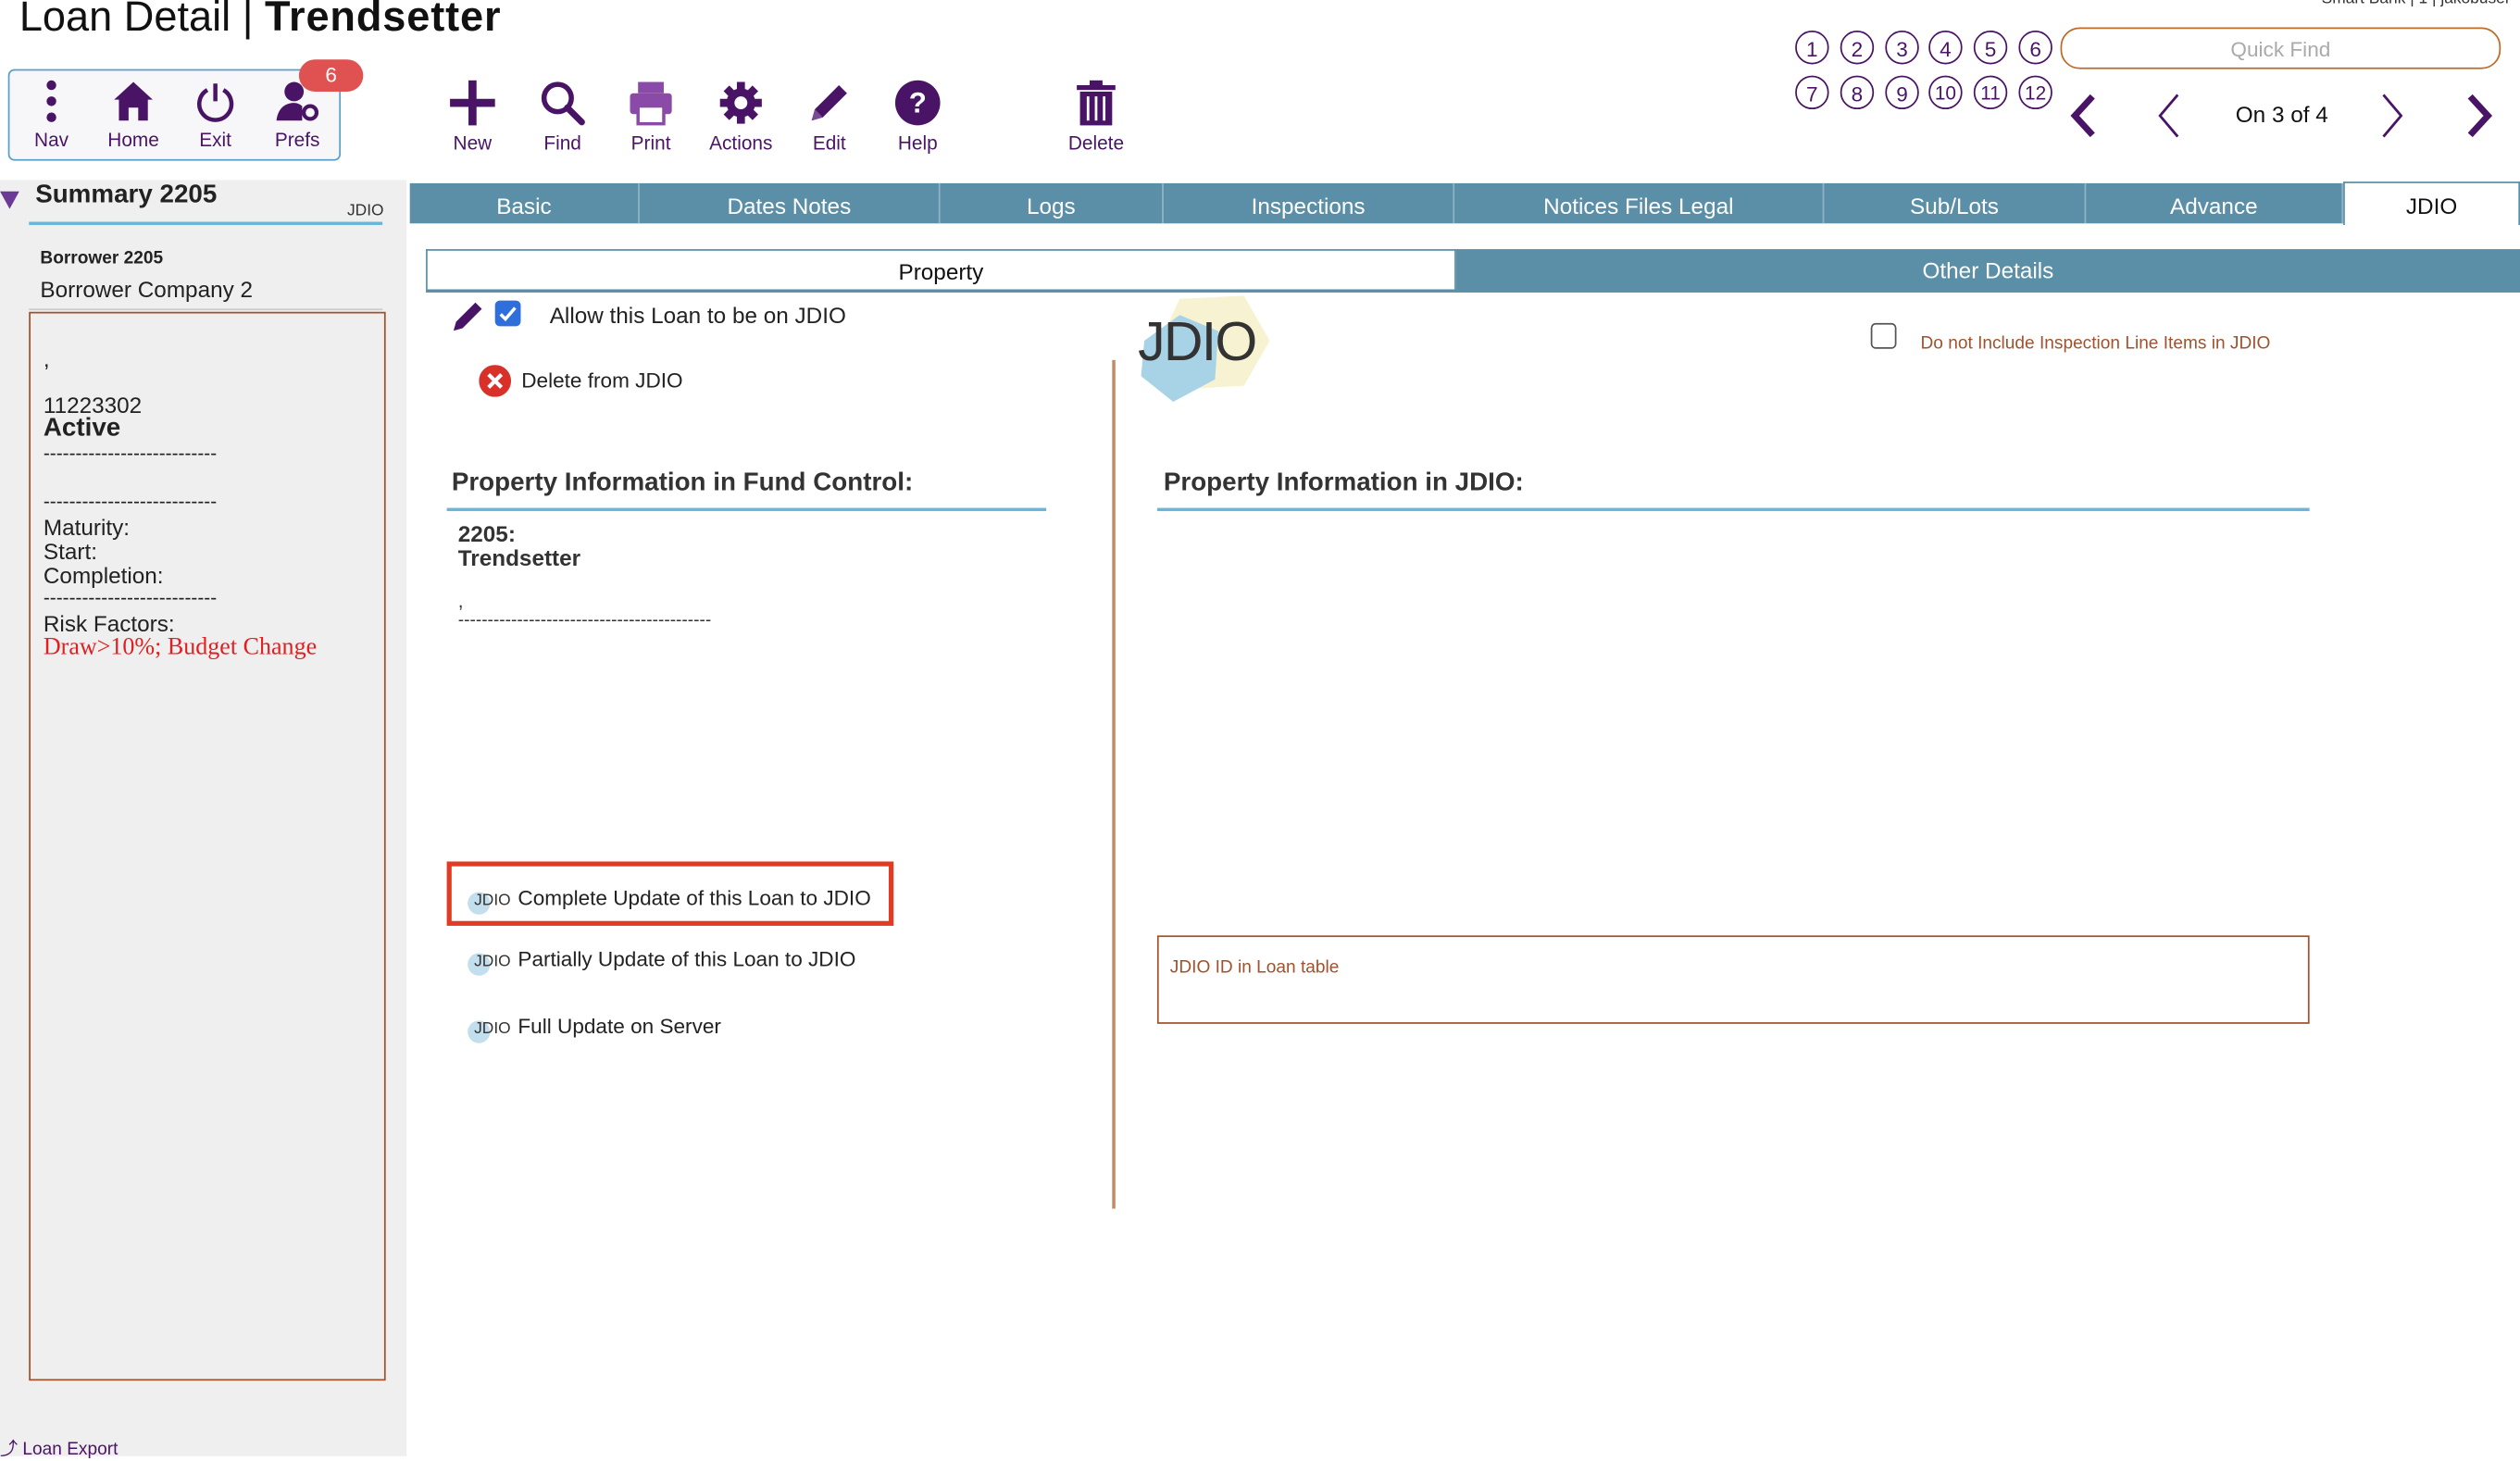 This screenshot has height=1461, width=2520. Describe the element at coordinates (1883, 335) in the screenshot. I see `exclude-inspection-checkbox` at that location.